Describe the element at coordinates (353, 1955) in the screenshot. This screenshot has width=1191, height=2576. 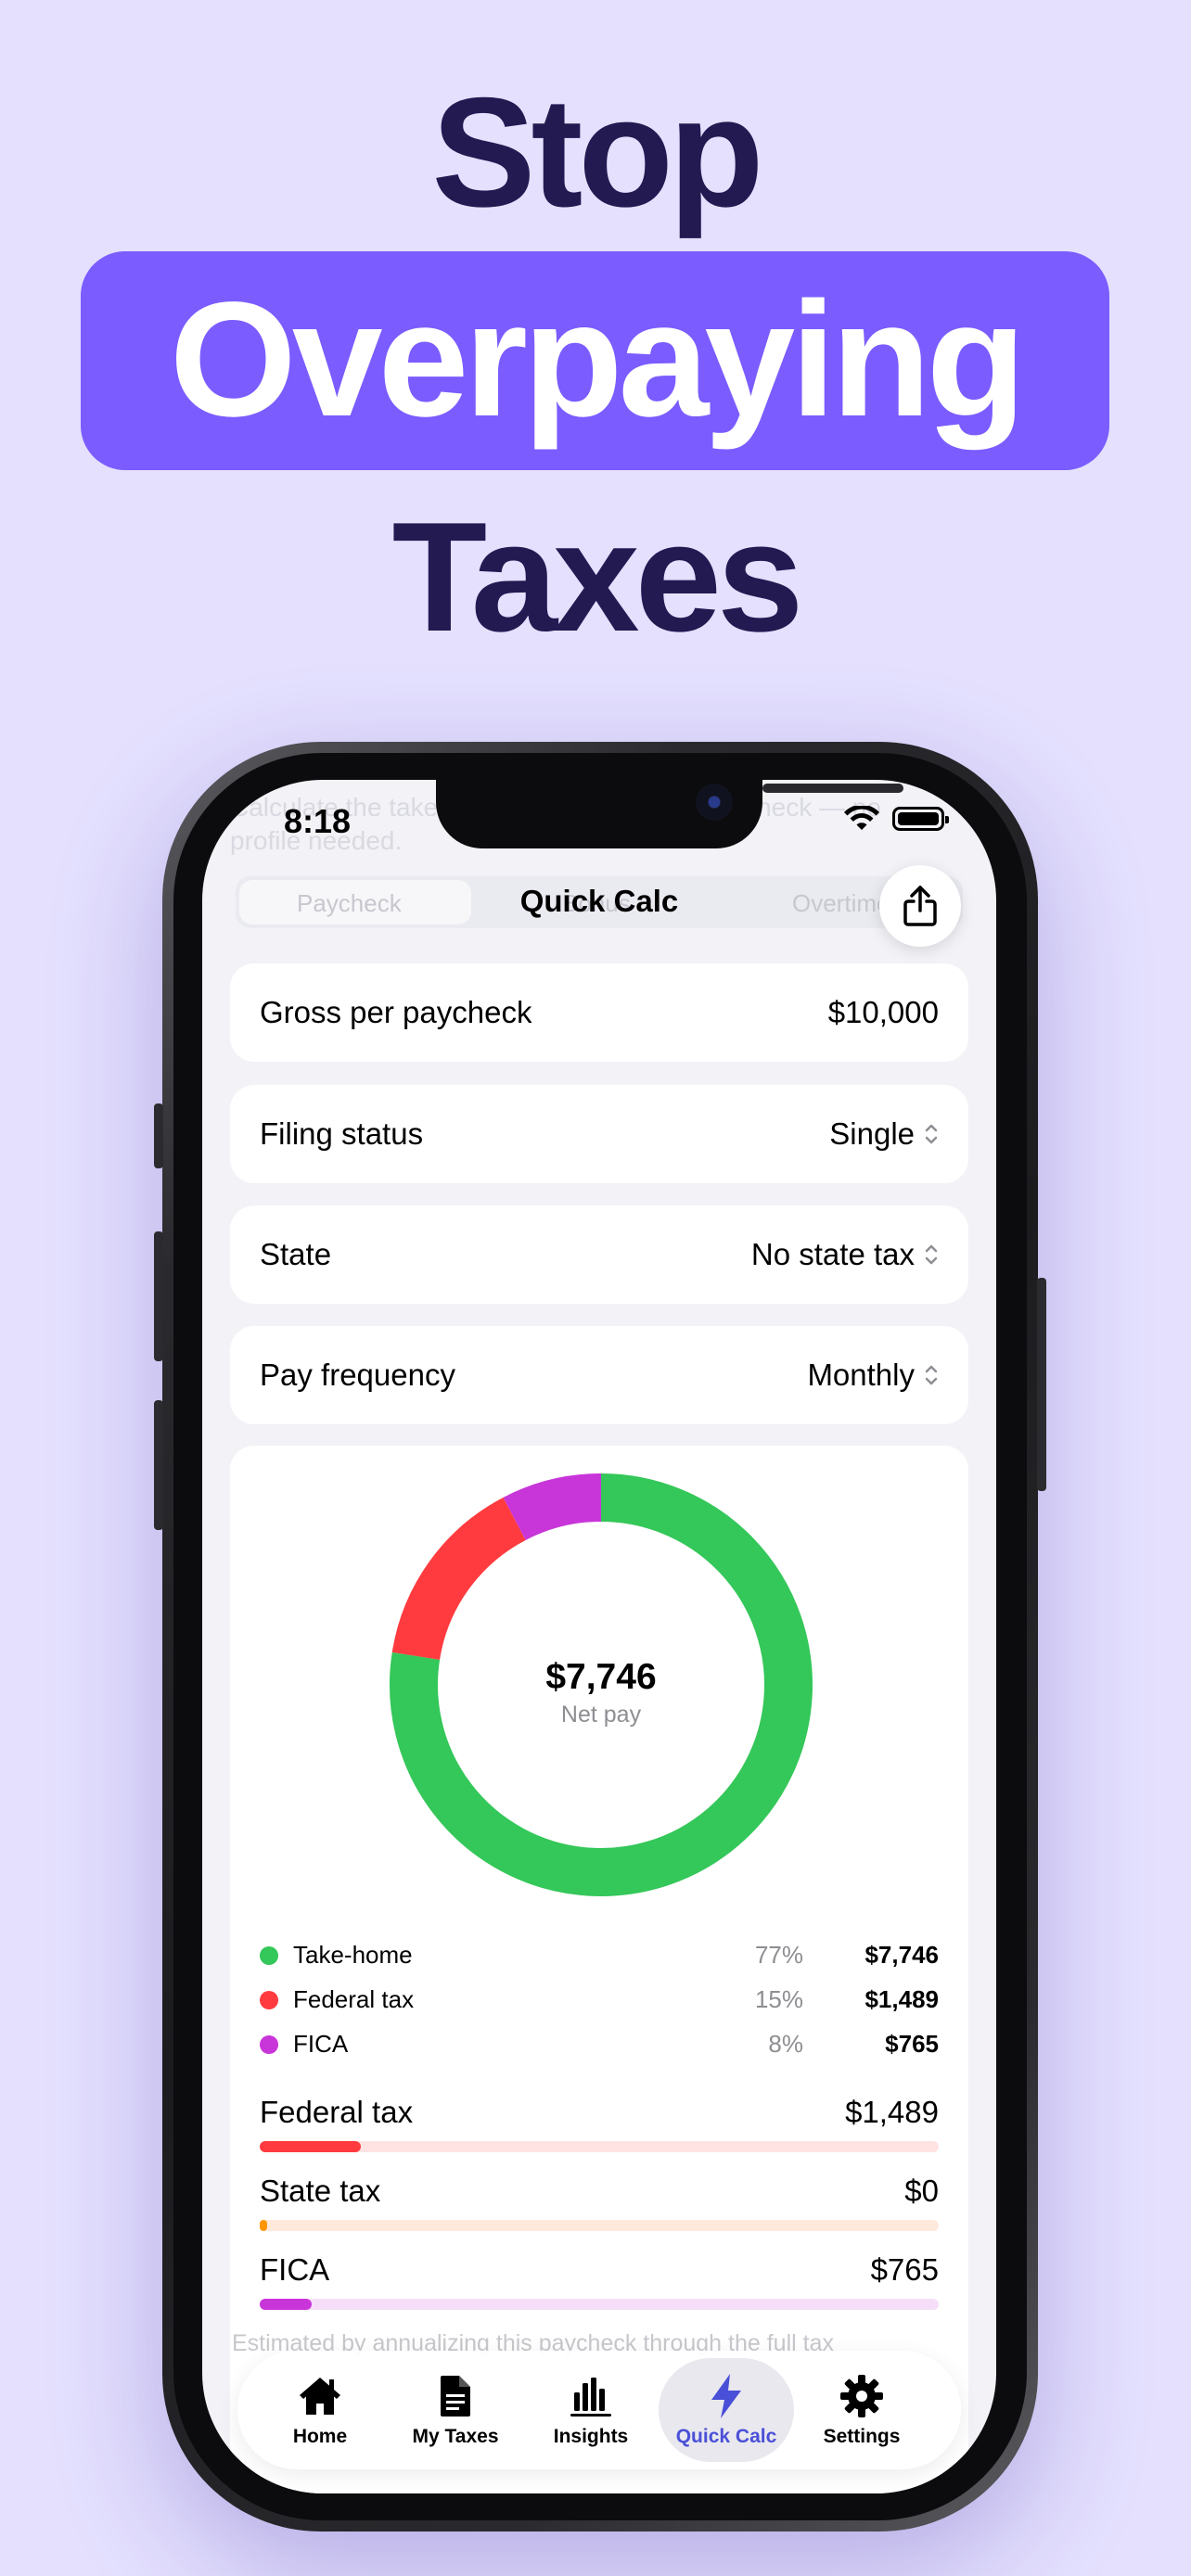
I see `legend-name: Take-home` at that location.